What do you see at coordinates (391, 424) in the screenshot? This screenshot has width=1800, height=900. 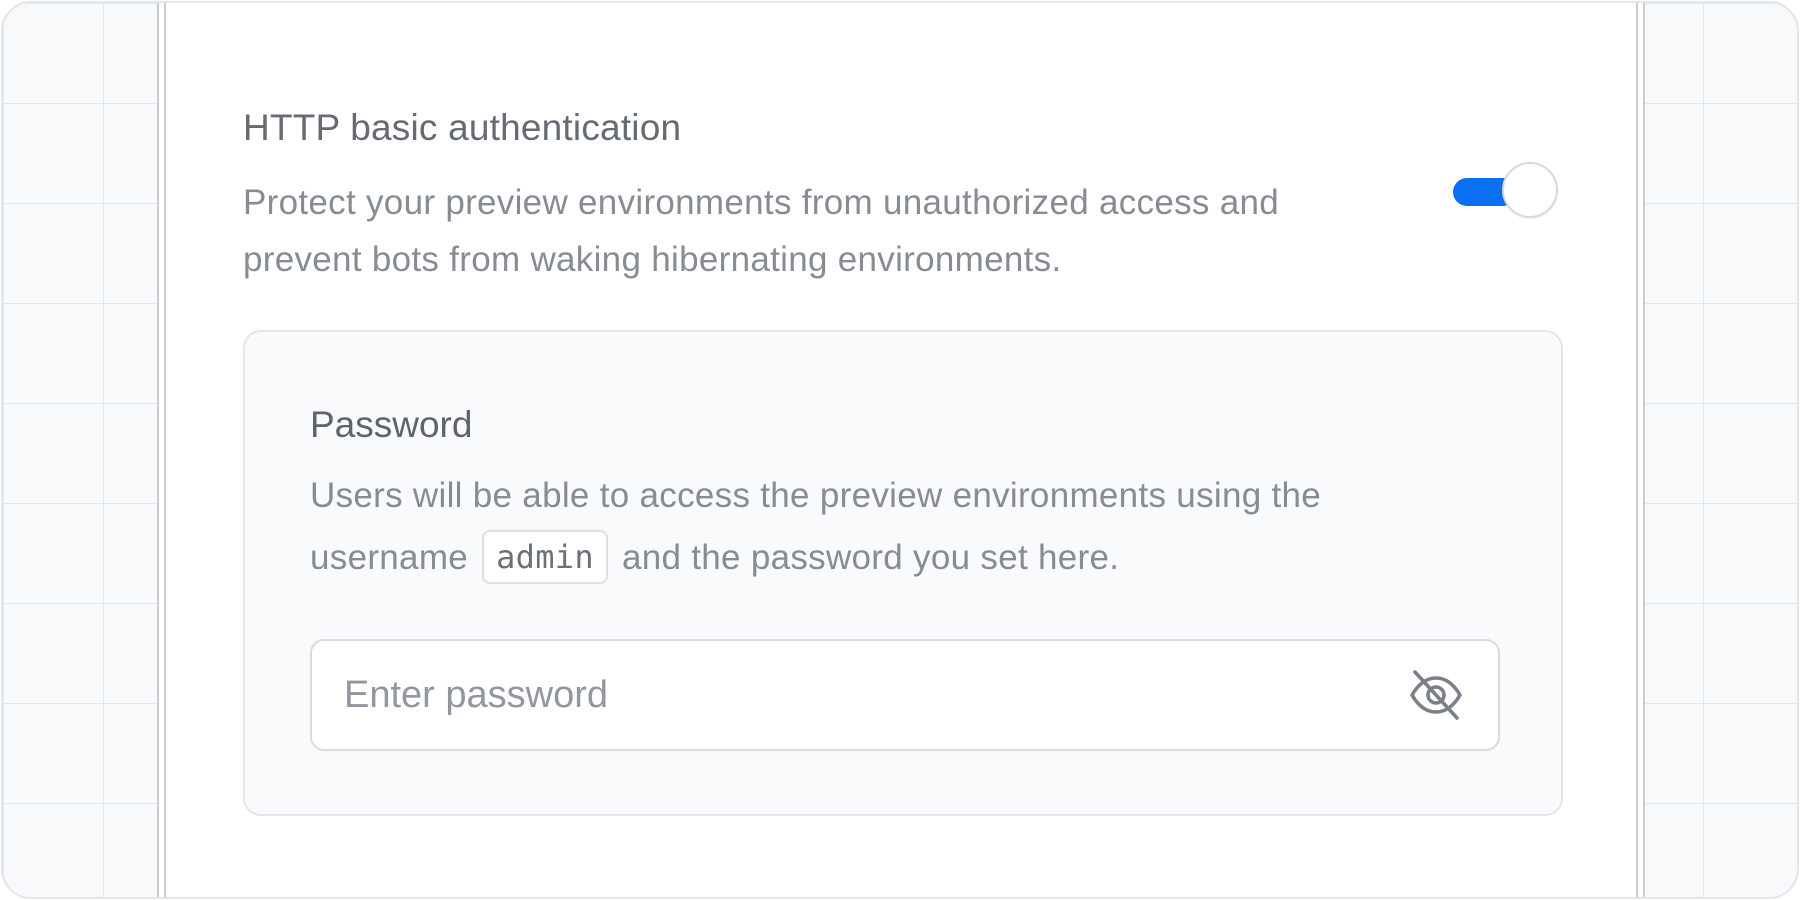 I see `password-title: Password` at bounding box center [391, 424].